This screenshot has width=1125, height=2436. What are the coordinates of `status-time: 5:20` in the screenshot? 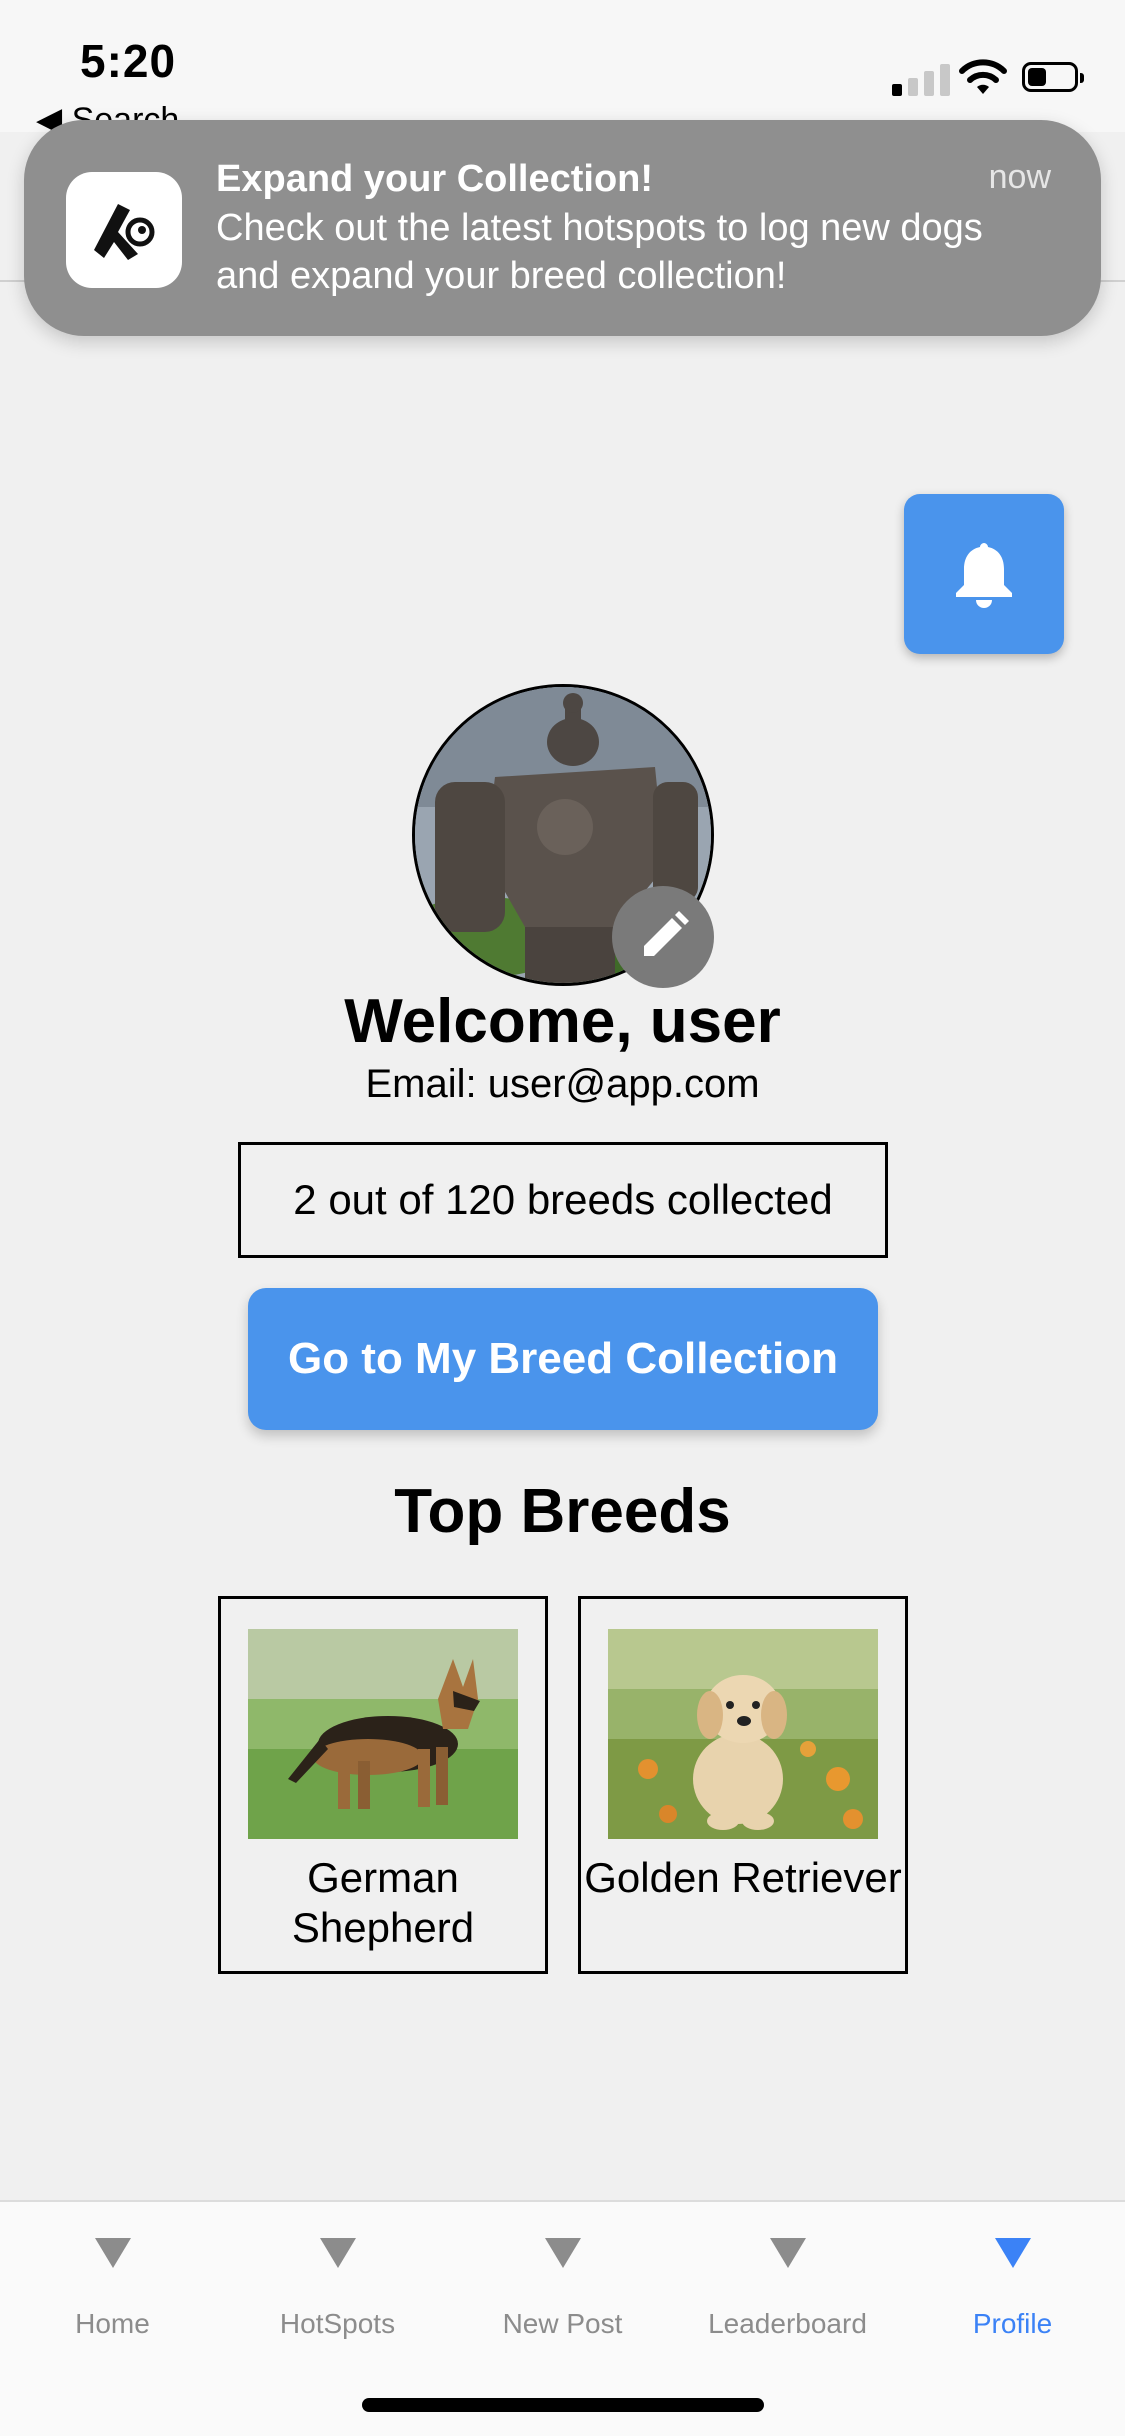 It's located at (128, 61).